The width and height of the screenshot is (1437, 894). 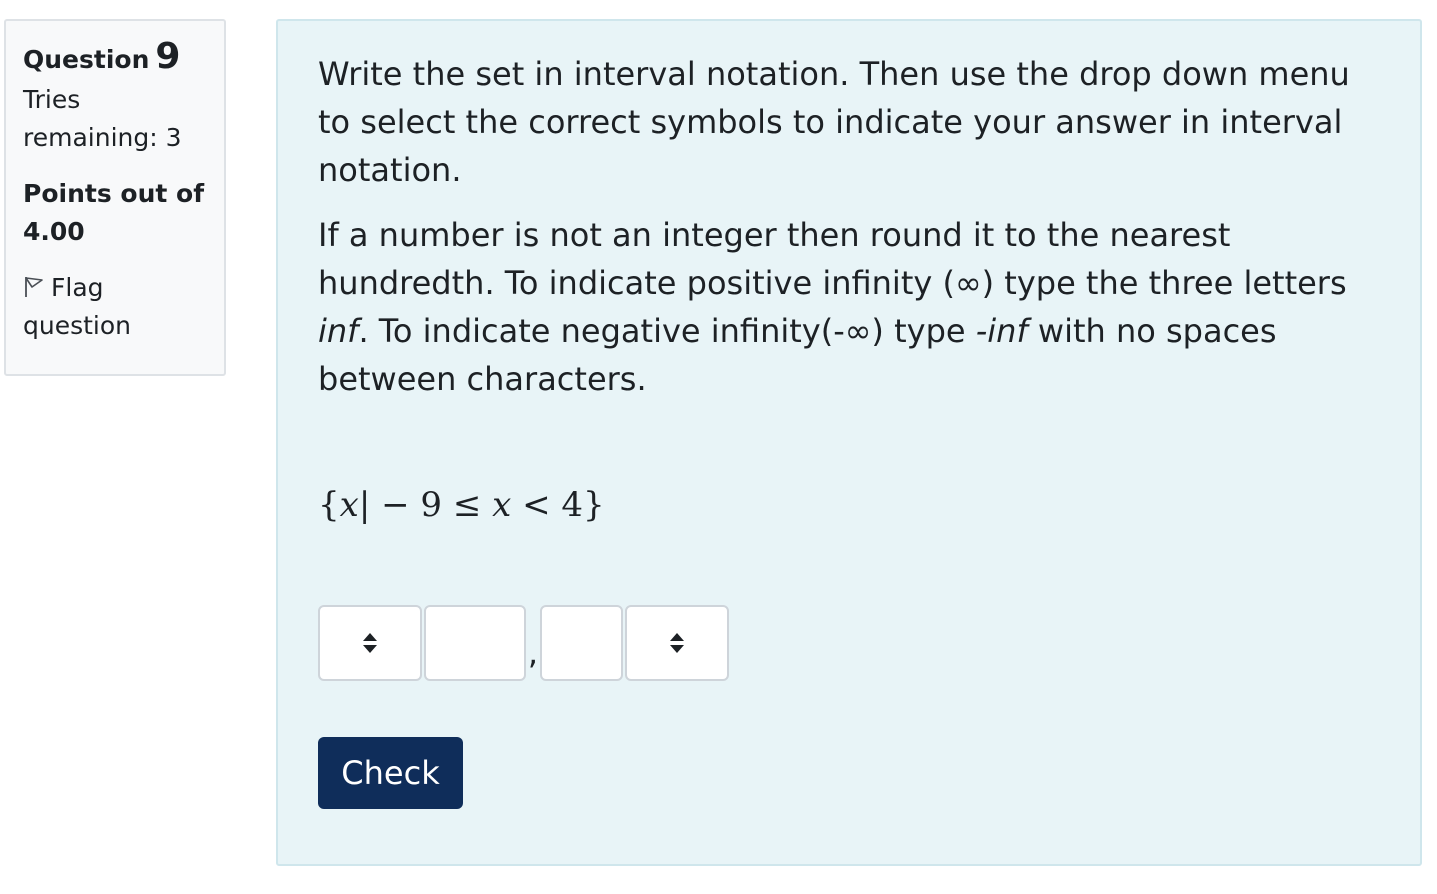 What do you see at coordinates (86, 59) in the screenshot?
I see `question-label: Question` at bounding box center [86, 59].